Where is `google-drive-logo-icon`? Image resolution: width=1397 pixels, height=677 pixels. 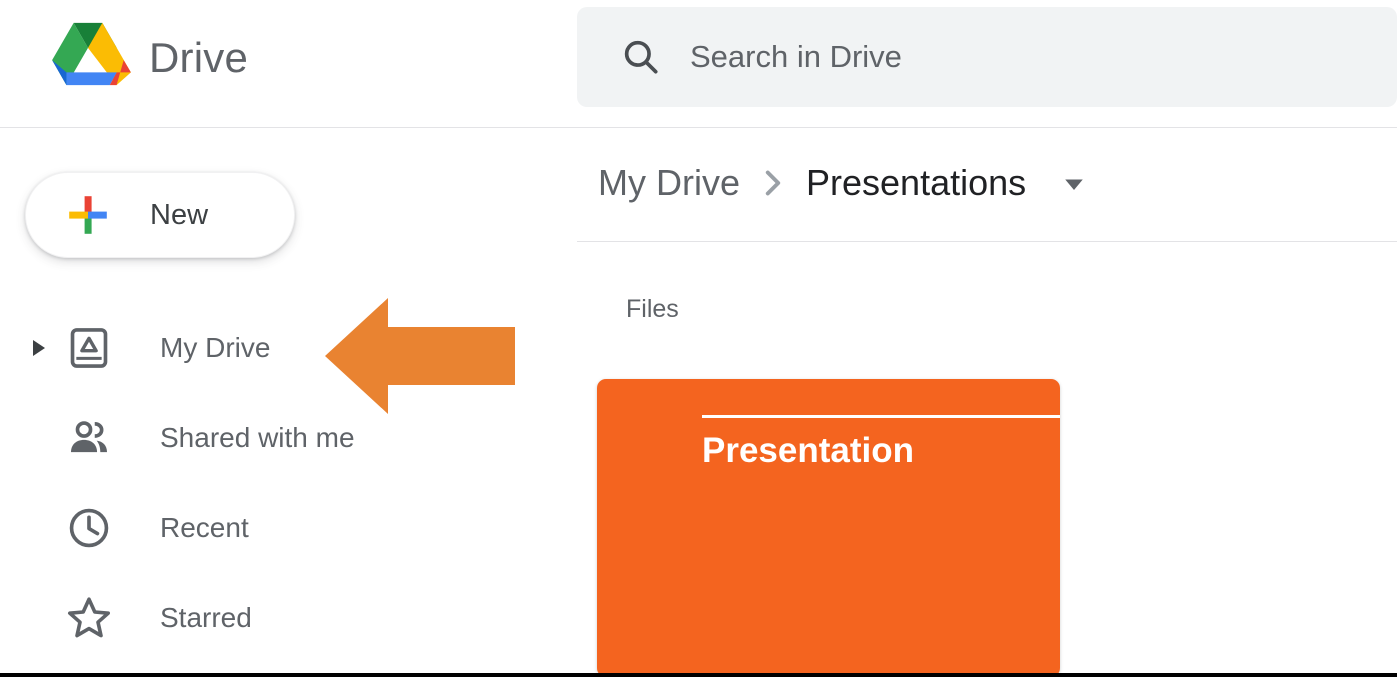 google-drive-logo-icon is located at coordinates (91, 54).